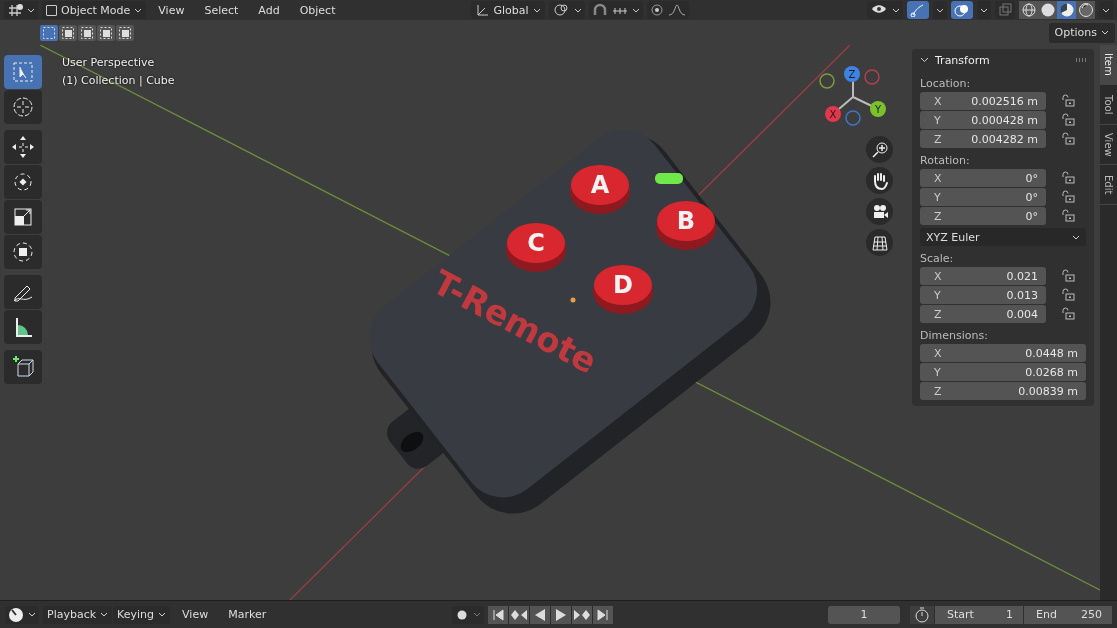 The image size is (1117, 628). I want to click on menu-dropdown: Keying, so click(142, 614).